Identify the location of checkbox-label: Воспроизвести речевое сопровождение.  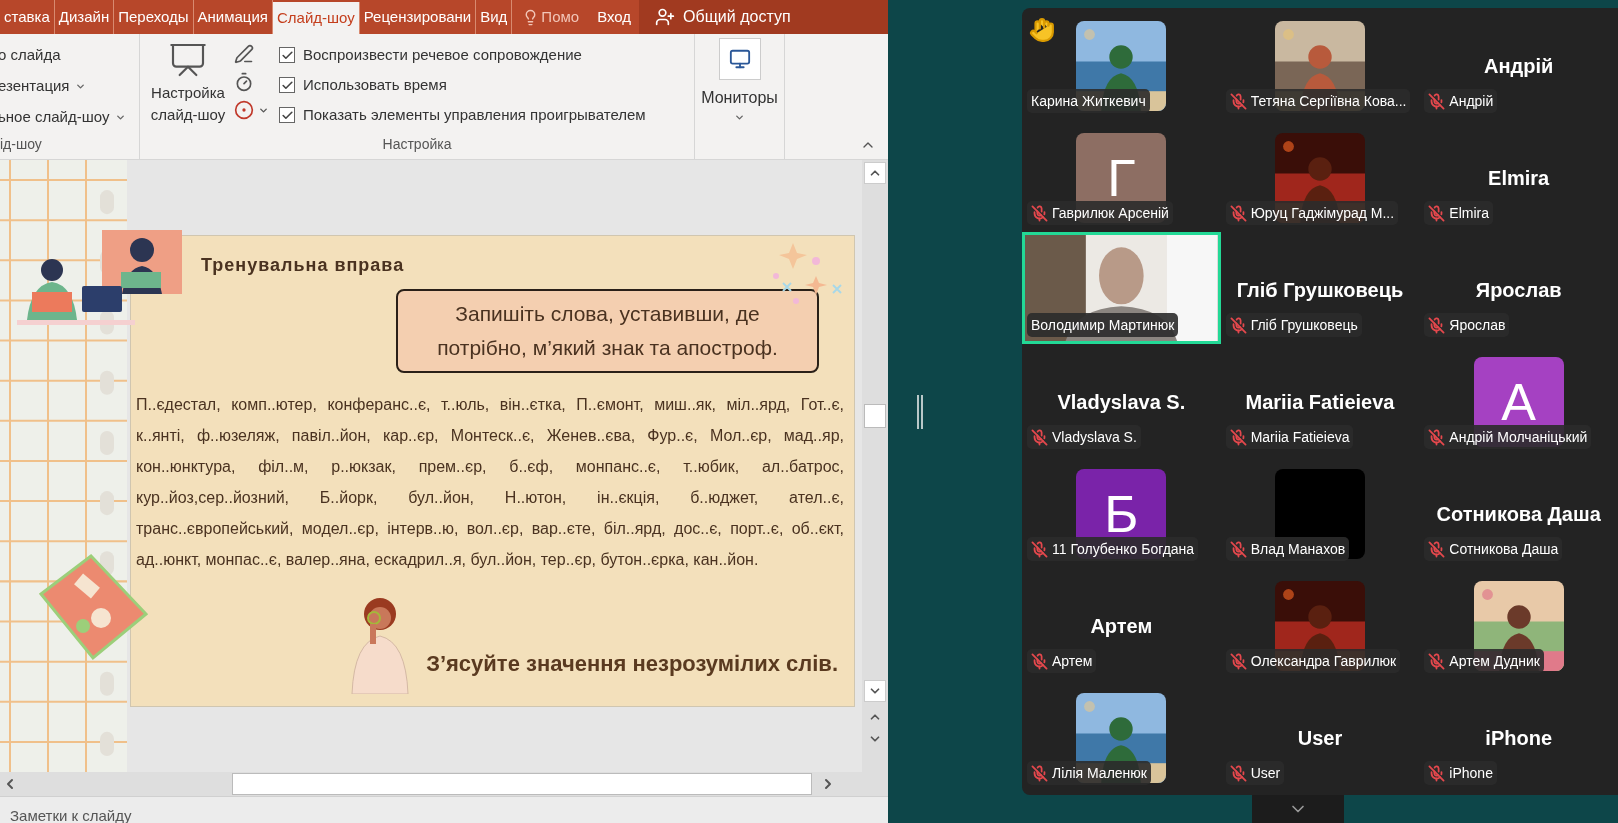
(442, 54).